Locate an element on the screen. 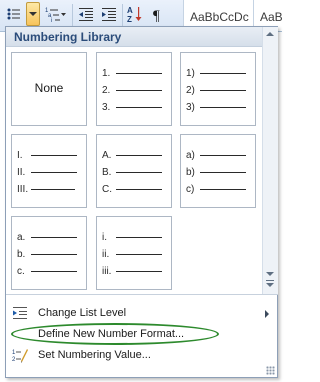 The width and height of the screenshot is (320, 382). list-marker: iii. is located at coordinates (107, 271).